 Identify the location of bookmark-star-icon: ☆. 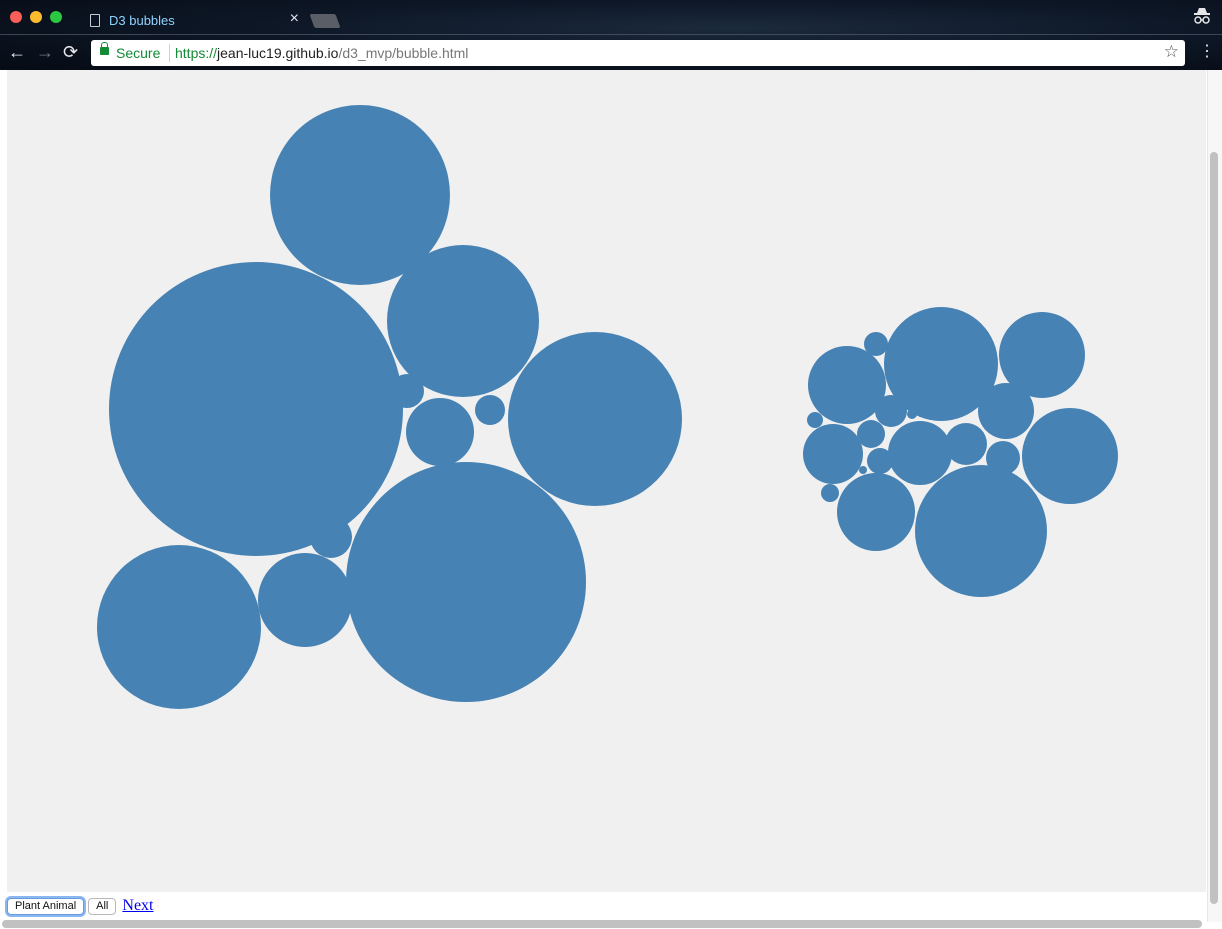
(1171, 52).